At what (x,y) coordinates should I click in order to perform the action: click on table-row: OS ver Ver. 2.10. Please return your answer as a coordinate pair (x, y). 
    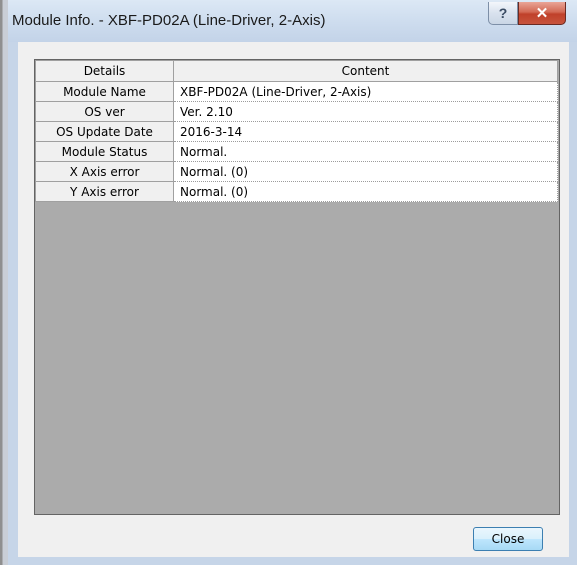
    Looking at the image, I should click on (296, 111).